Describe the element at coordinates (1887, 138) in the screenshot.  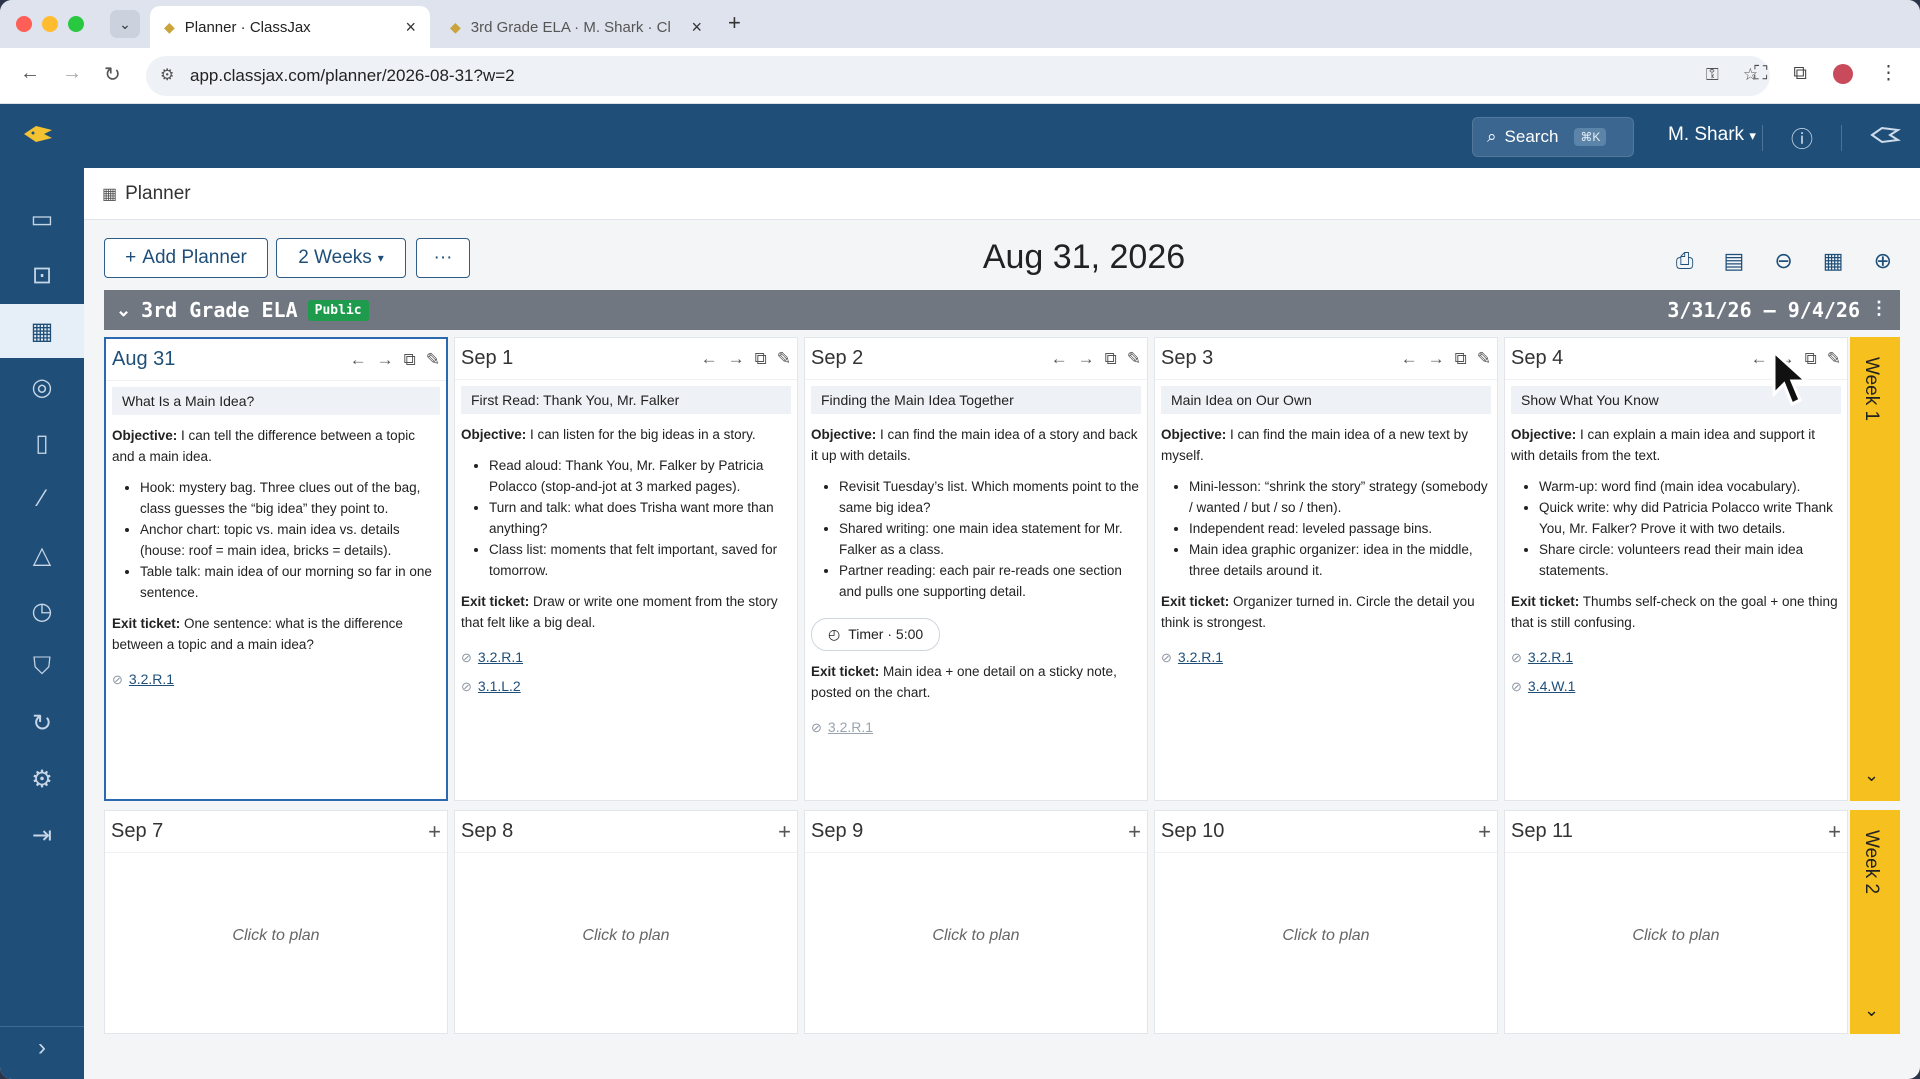
I see `shark-mascot-icon` at that location.